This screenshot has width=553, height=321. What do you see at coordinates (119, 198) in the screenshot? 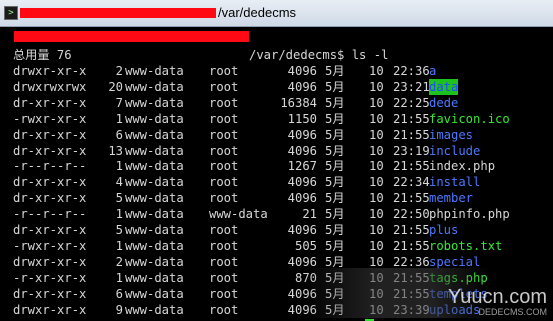
I see `listing-links: 5` at bounding box center [119, 198].